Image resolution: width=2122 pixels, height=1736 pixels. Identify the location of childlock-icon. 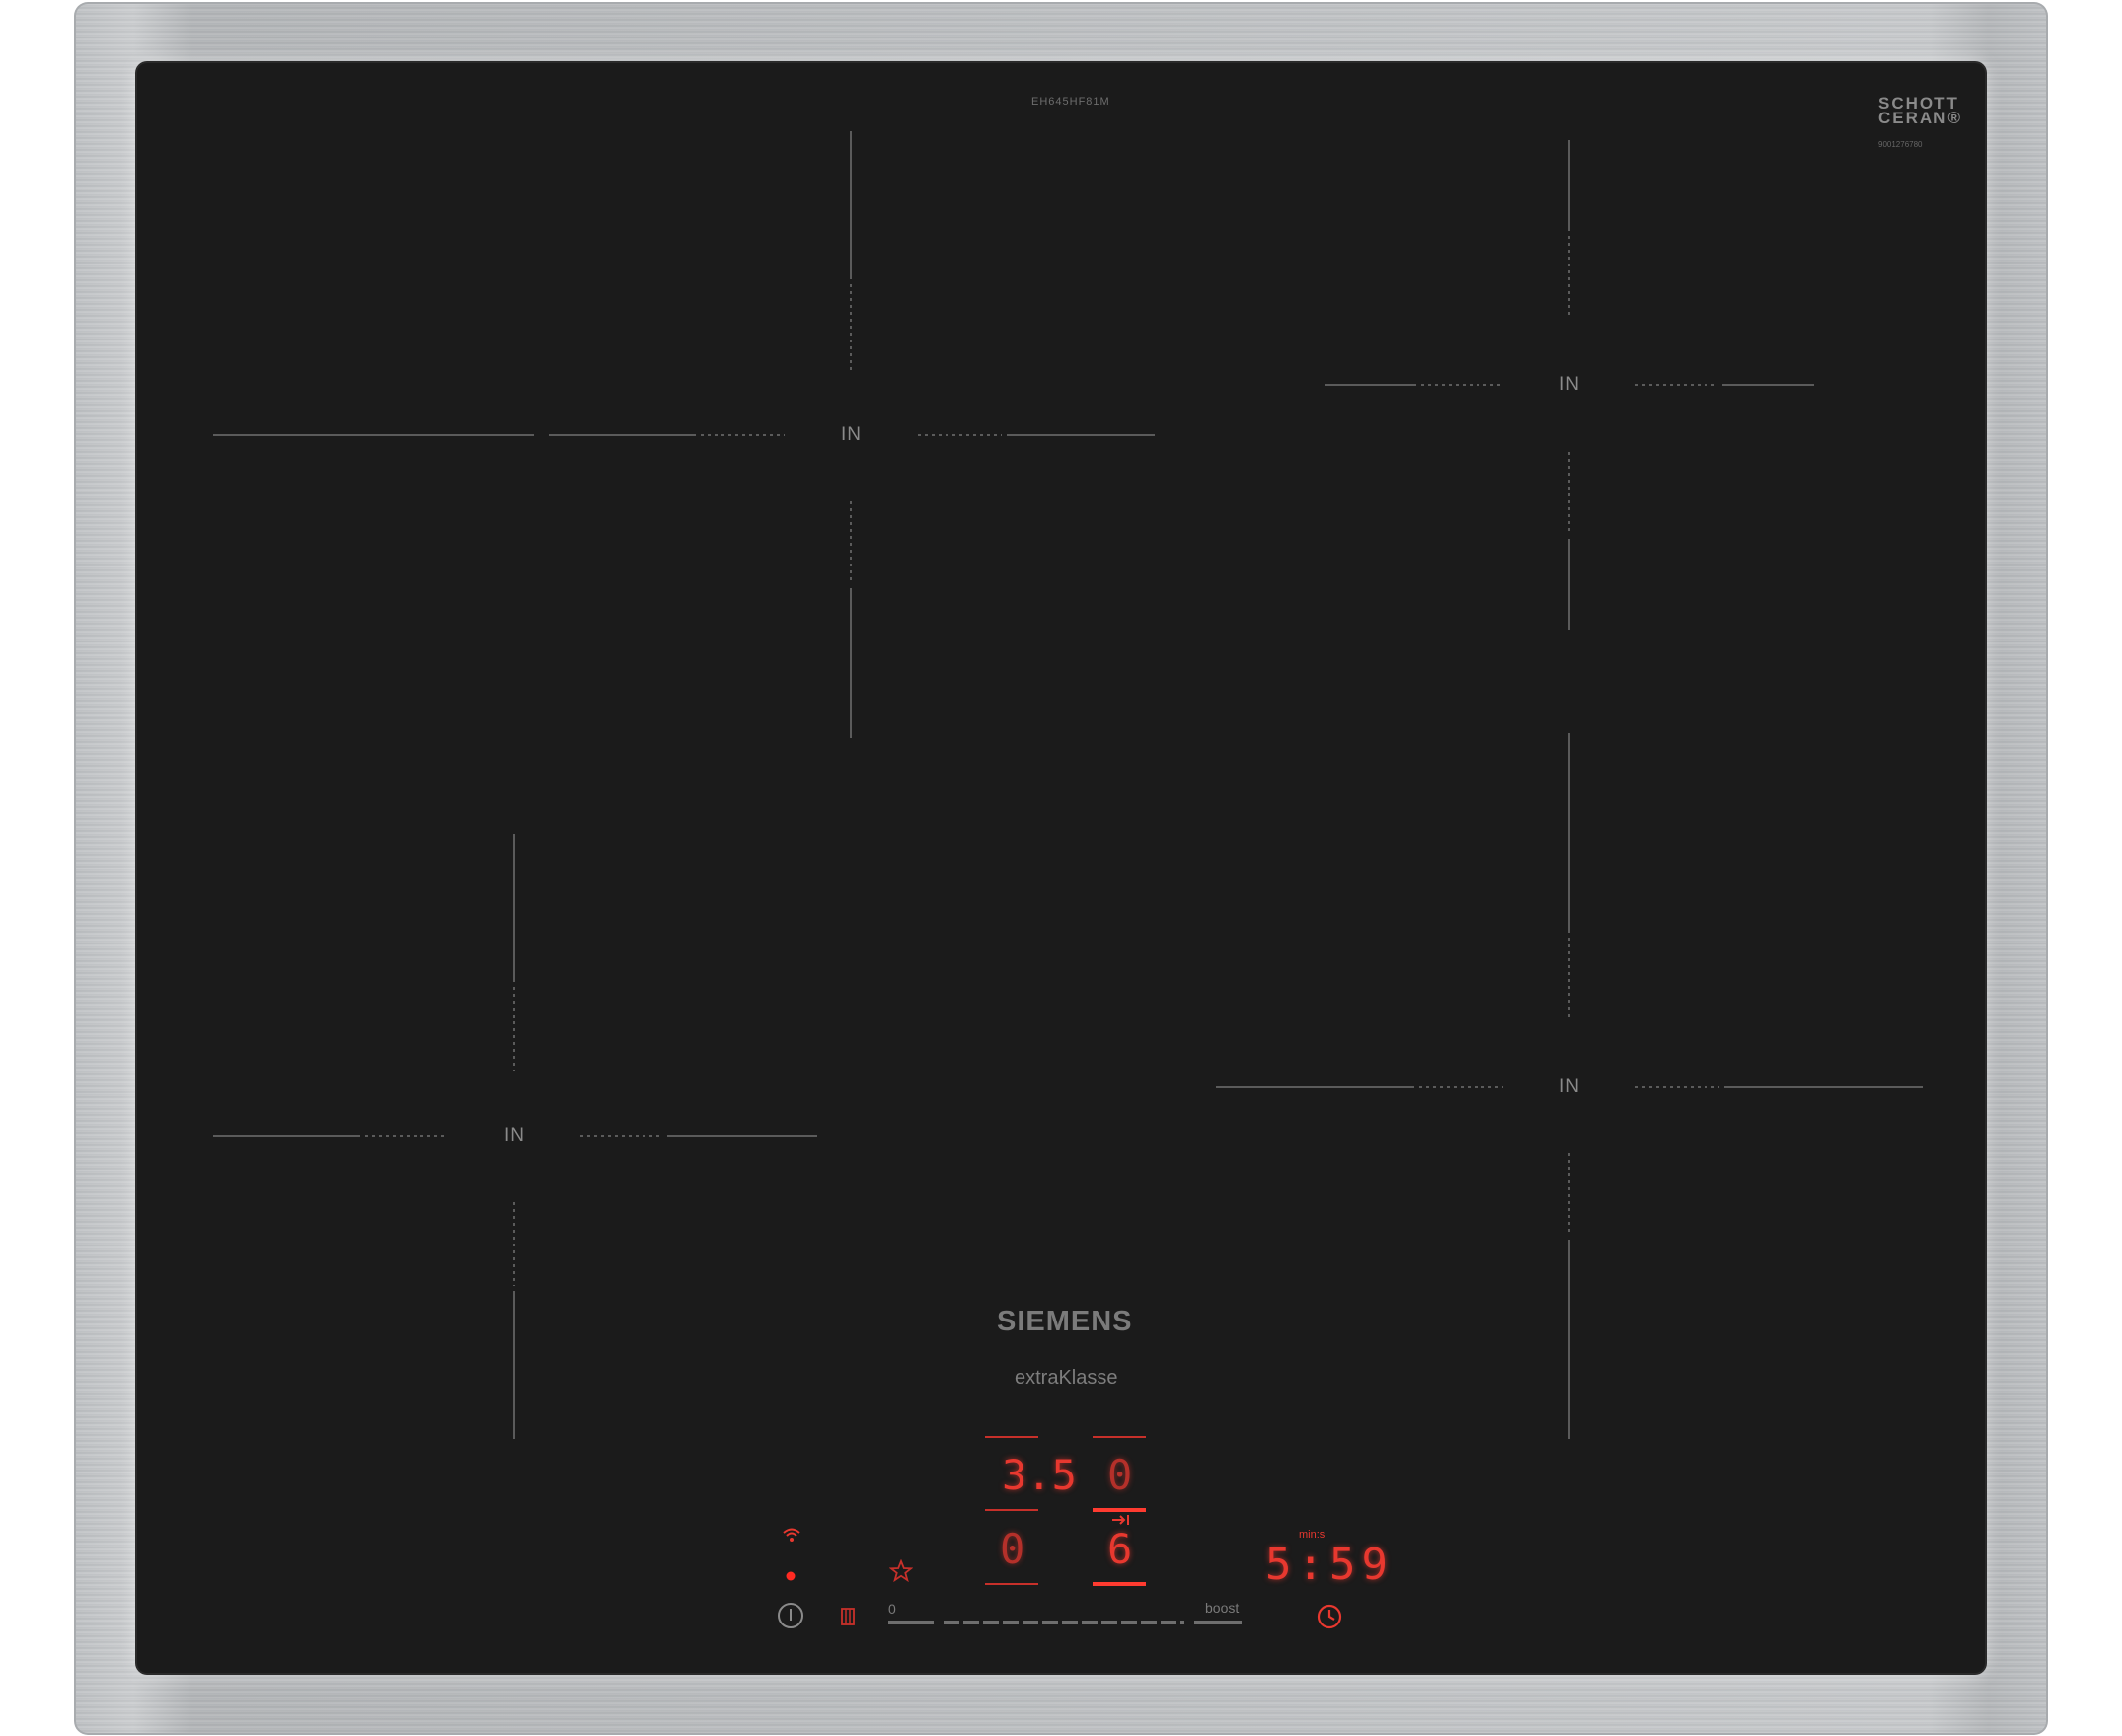
(848, 1617).